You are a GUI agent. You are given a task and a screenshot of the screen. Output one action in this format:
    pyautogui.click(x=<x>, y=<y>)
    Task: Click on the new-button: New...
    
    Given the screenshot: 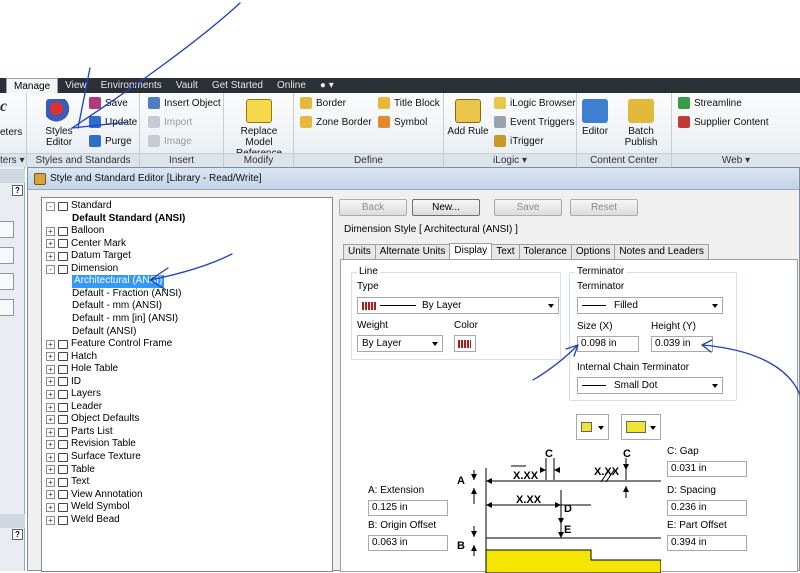 What is the action you would take?
    pyautogui.click(x=446, y=207)
    